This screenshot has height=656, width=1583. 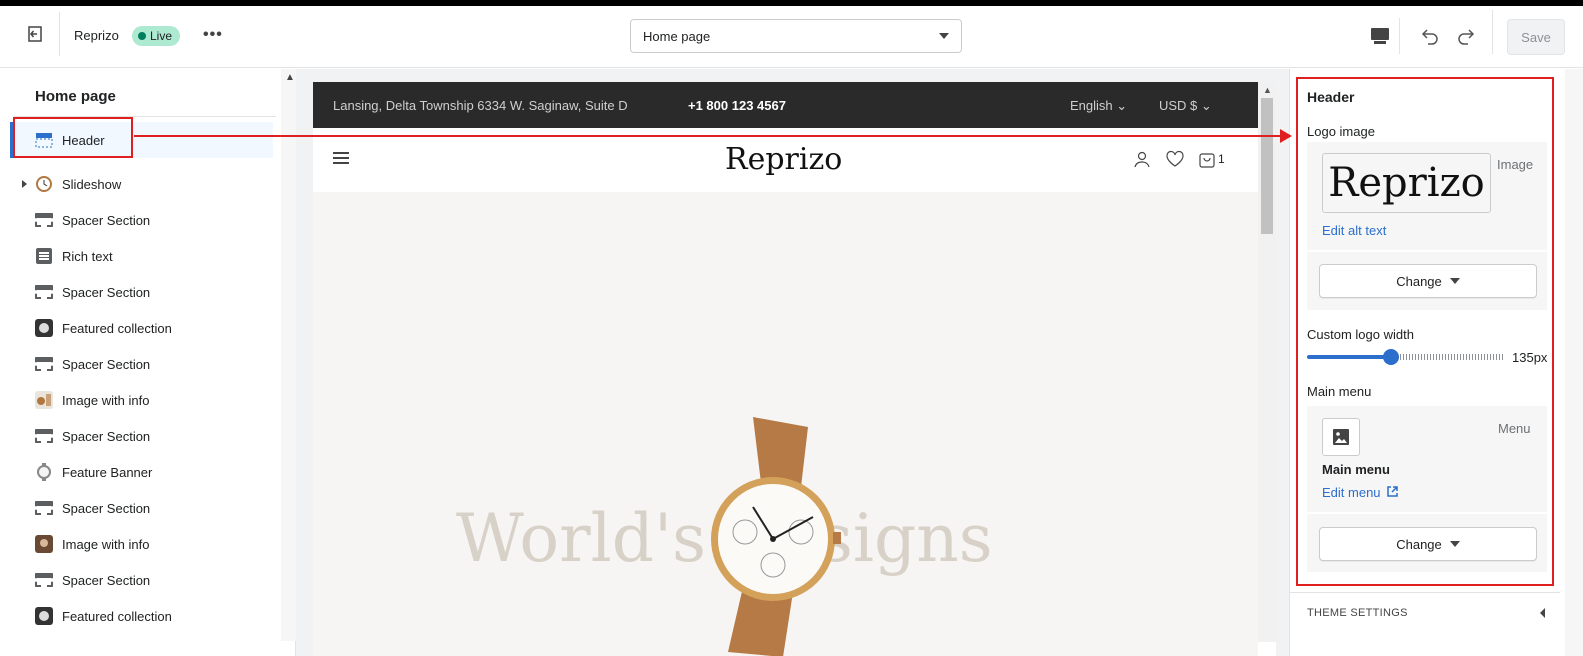 What do you see at coordinates (144, 256) in the screenshot?
I see `sidebar-item-rich-text: Rich text` at bounding box center [144, 256].